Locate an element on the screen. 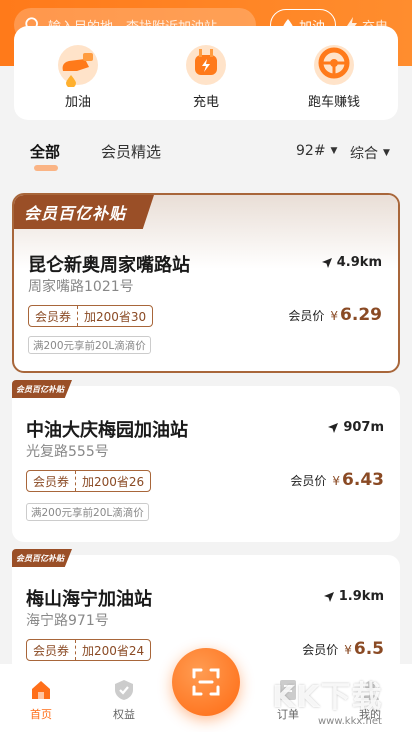 This screenshot has height=732, width=412. station-name: 中油大庆梅园加油站 is located at coordinates (107, 430).